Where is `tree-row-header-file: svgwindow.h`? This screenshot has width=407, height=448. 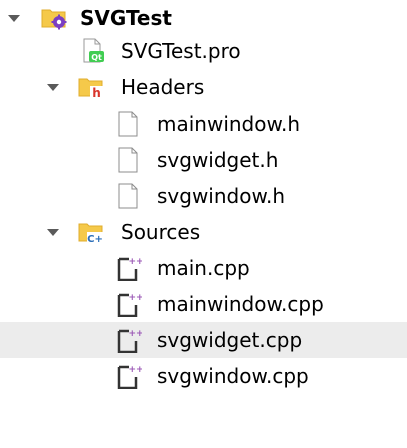 tree-row-header-file: svgwindow.h is located at coordinates (203, 196).